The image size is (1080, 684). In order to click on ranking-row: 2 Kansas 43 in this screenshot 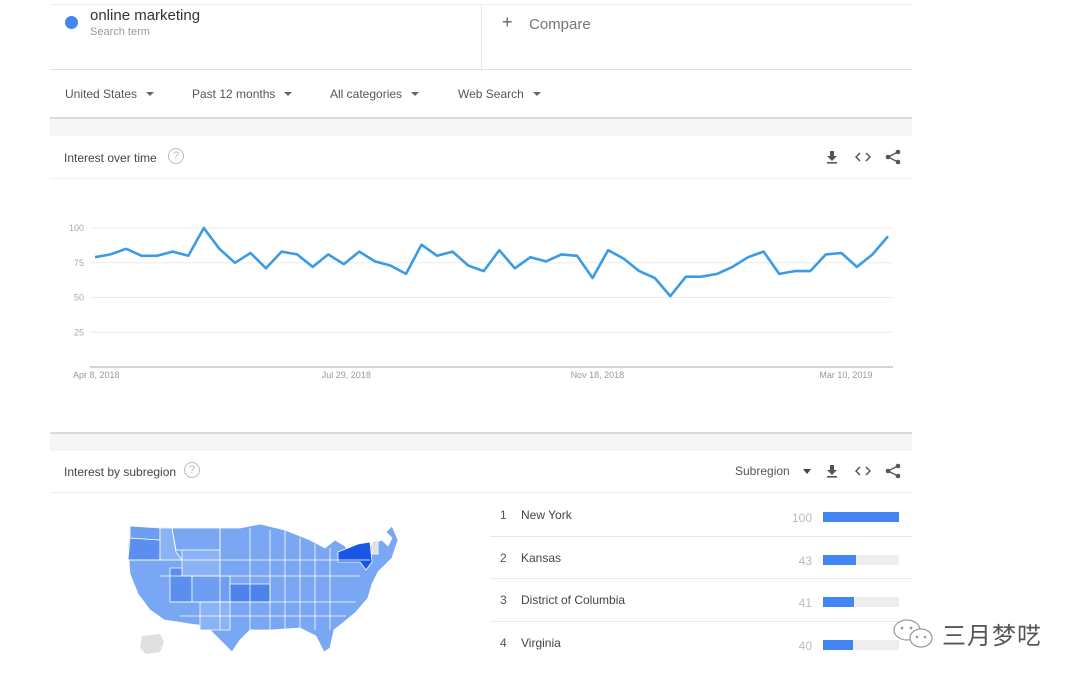, I will do `click(701, 558)`.